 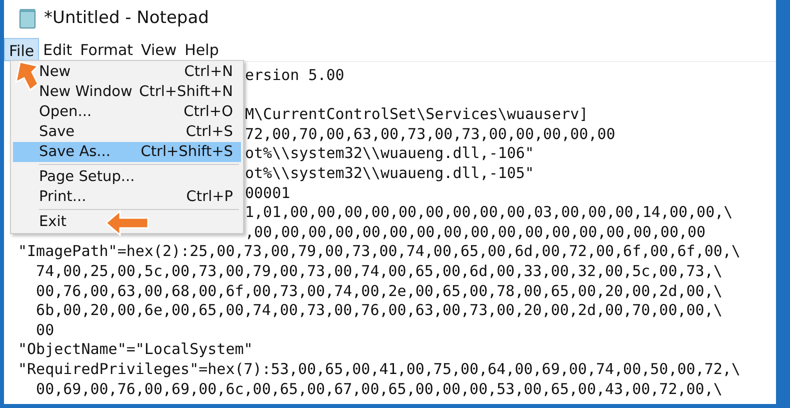 I want to click on menu-item: File, so click(x=22, y=49).